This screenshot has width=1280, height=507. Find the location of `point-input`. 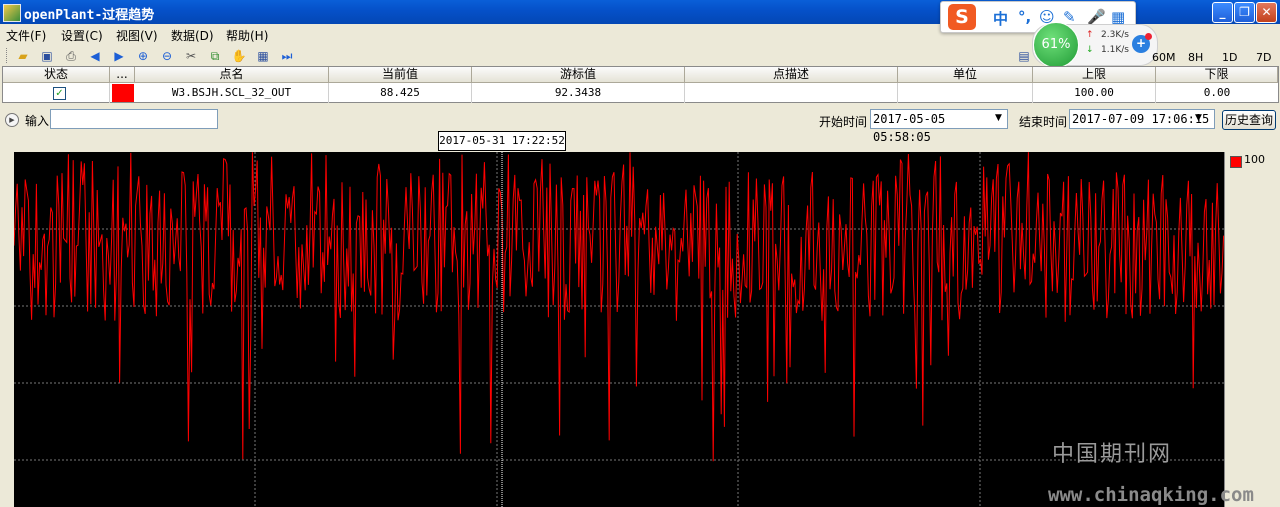

point-input is located at coordinates (134, 119).